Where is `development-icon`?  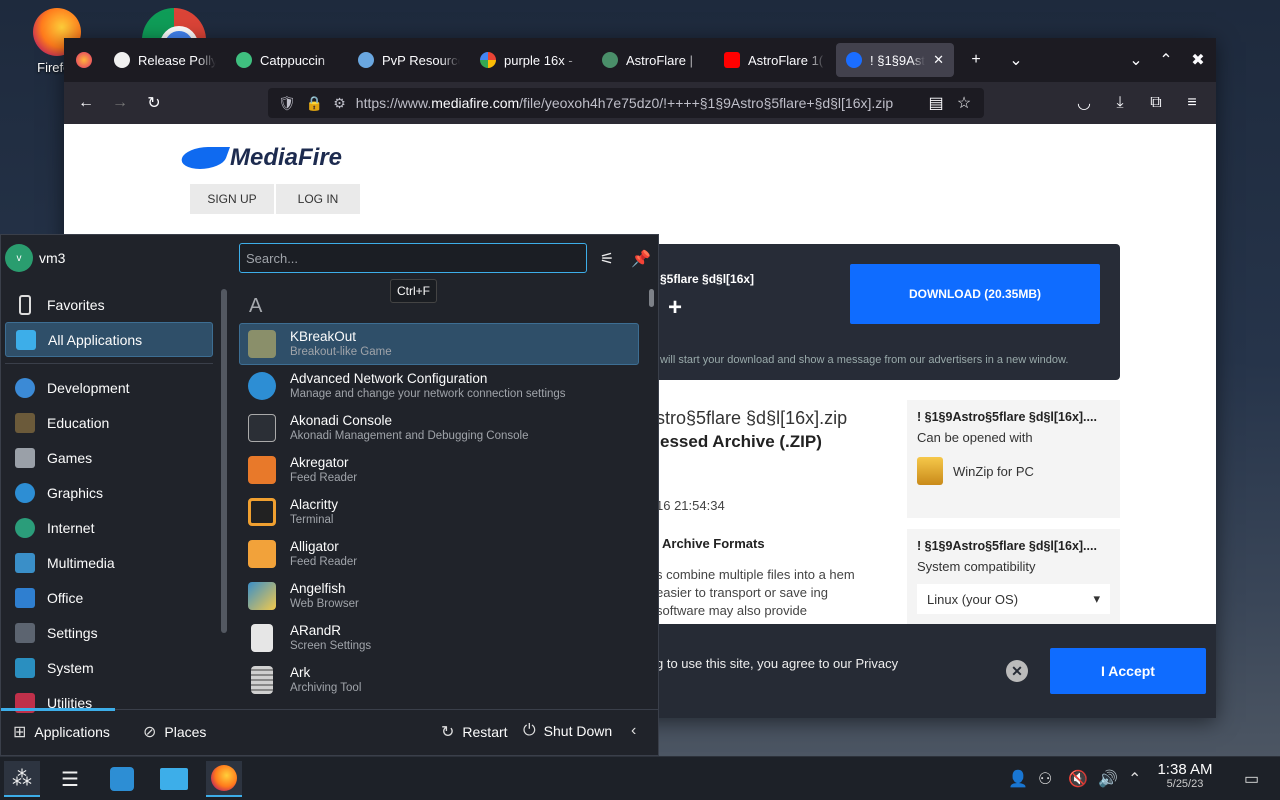 development-icon is located at coordinates (25, 387).